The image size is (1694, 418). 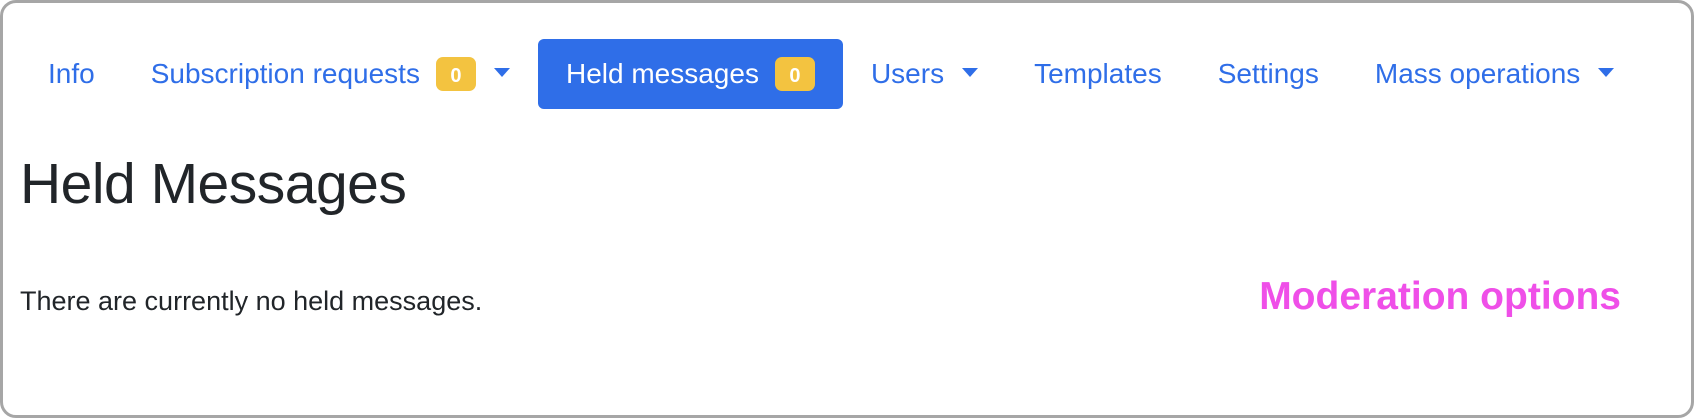 I want to click on empty-state-message: There are currently no held messages., so click(x=251, y=301).